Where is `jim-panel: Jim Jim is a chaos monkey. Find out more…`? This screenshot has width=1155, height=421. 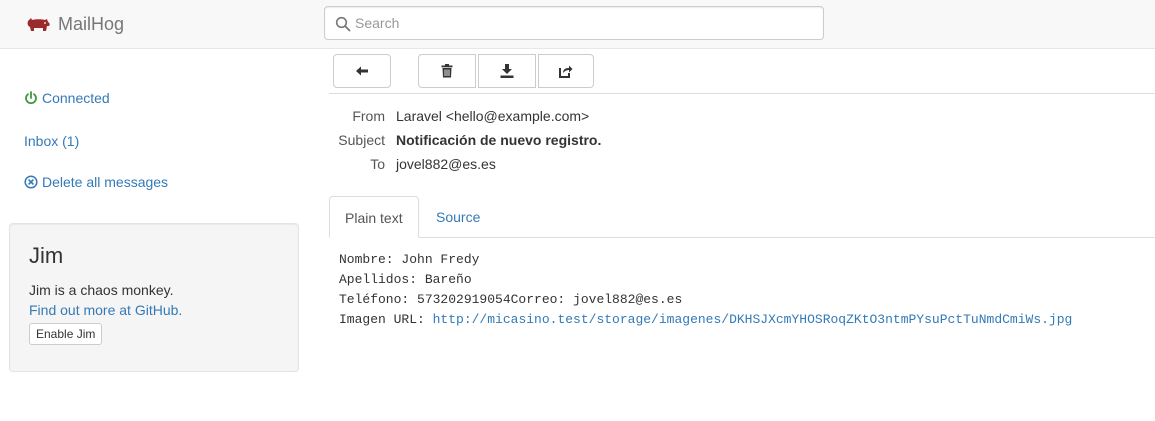
jim-panel: Jim Jim is a chaos monkey. Find out more… is located at coordinates (154, 297).